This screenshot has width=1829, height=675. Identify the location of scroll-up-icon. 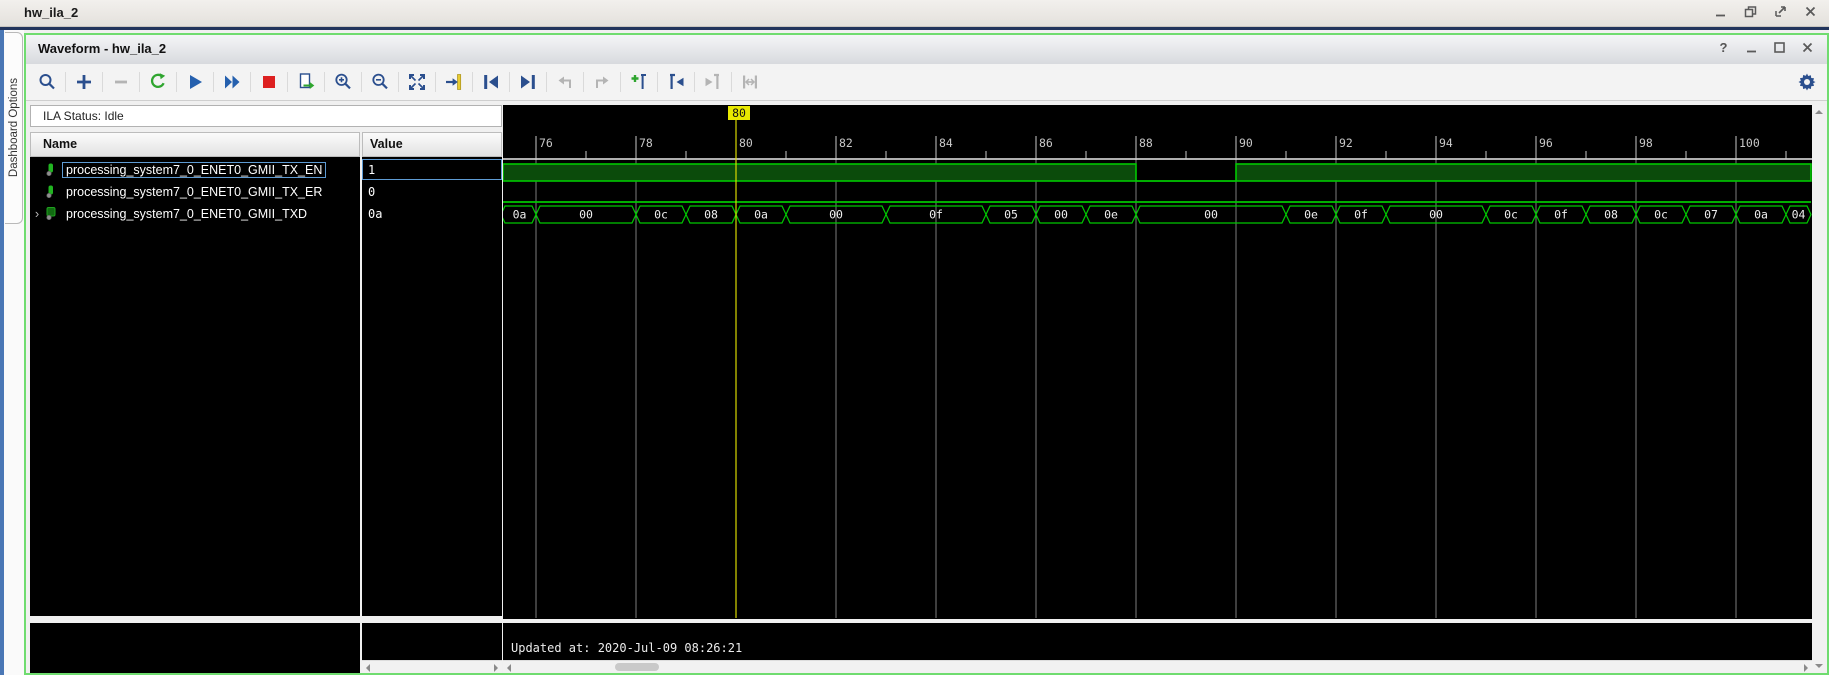
(1819, 112).